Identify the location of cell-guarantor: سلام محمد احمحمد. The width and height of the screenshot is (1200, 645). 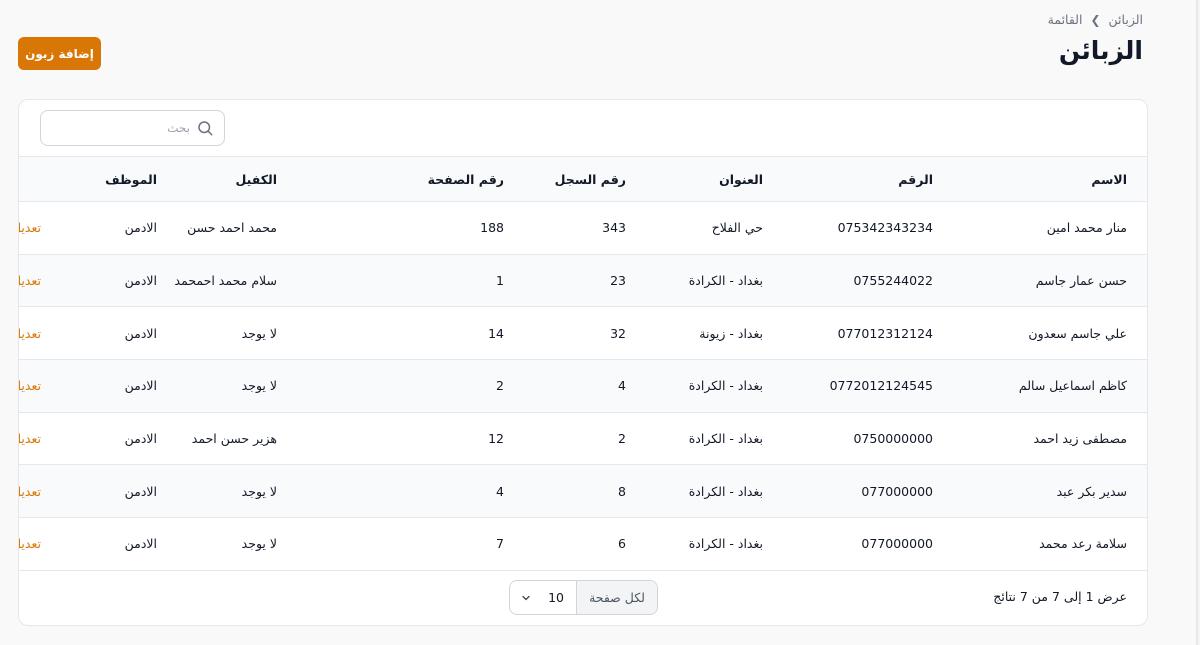
(225, 281).